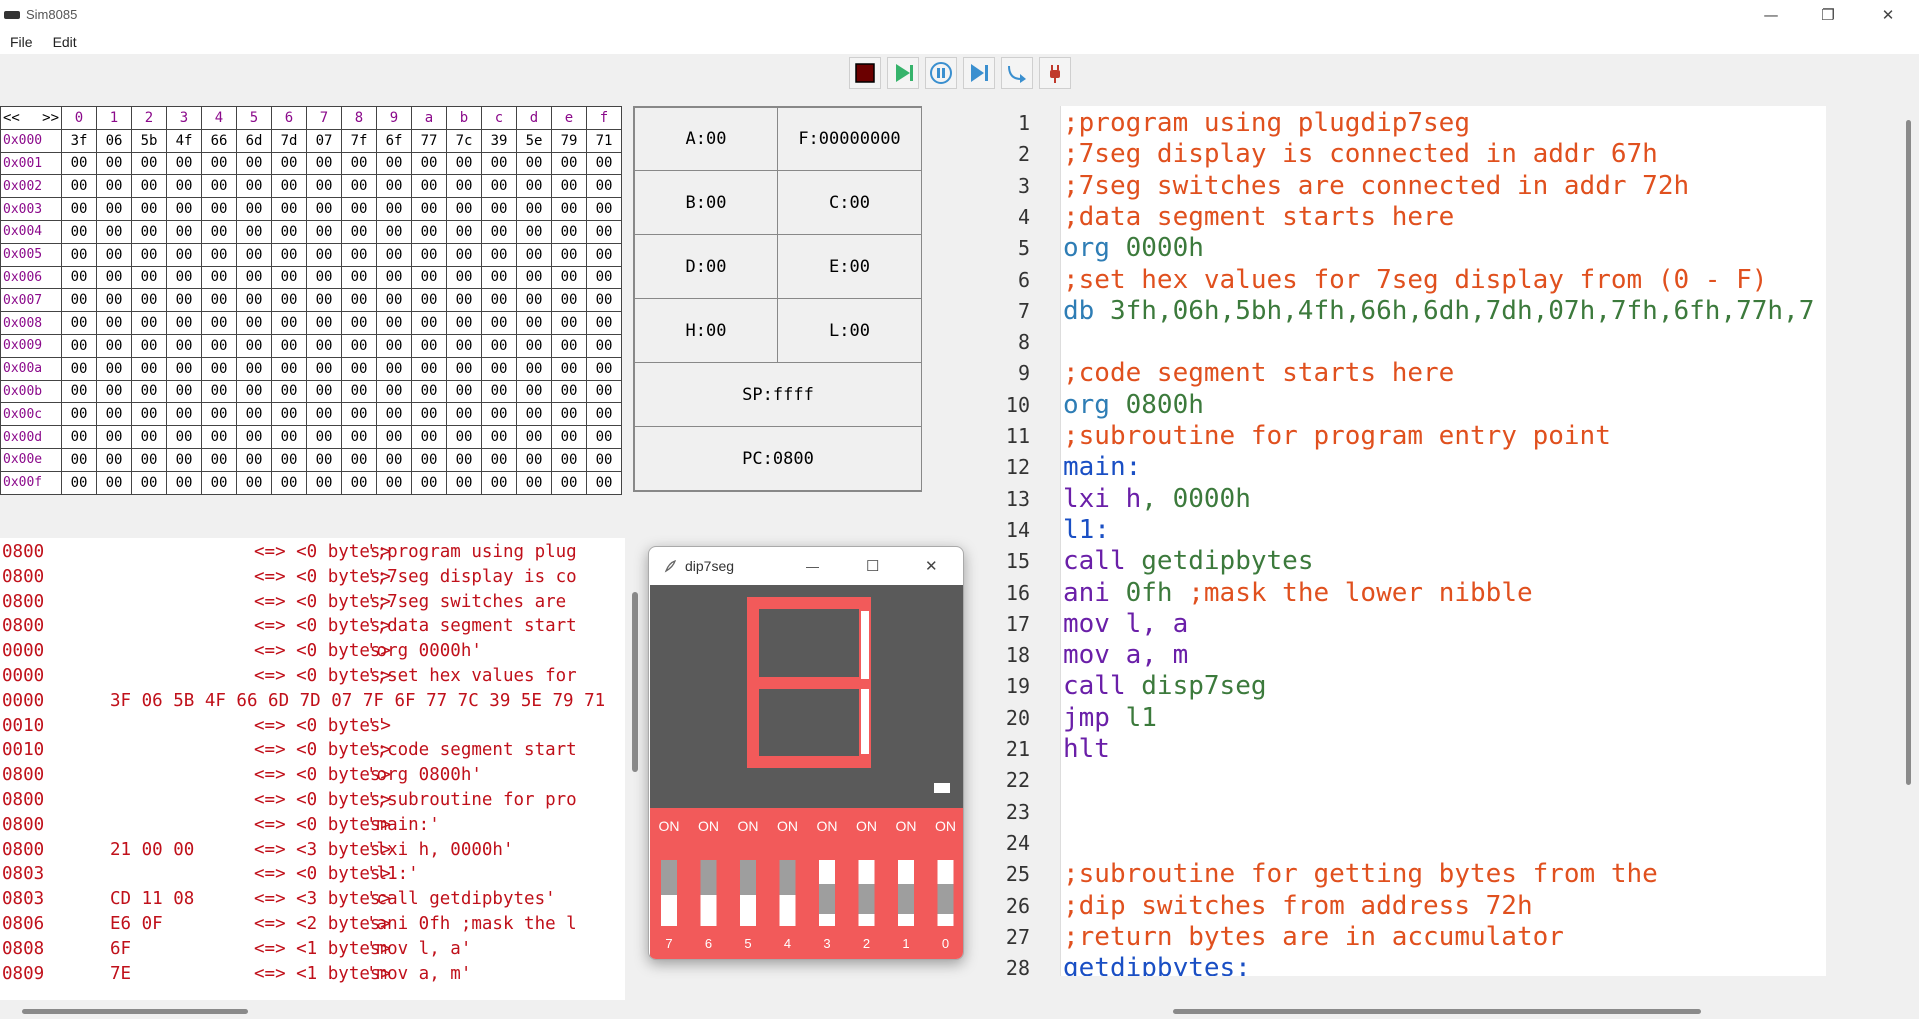  Describe the element at coordinates (1771, 14) in the screenshot. I see `minimize-button: —` at that location.